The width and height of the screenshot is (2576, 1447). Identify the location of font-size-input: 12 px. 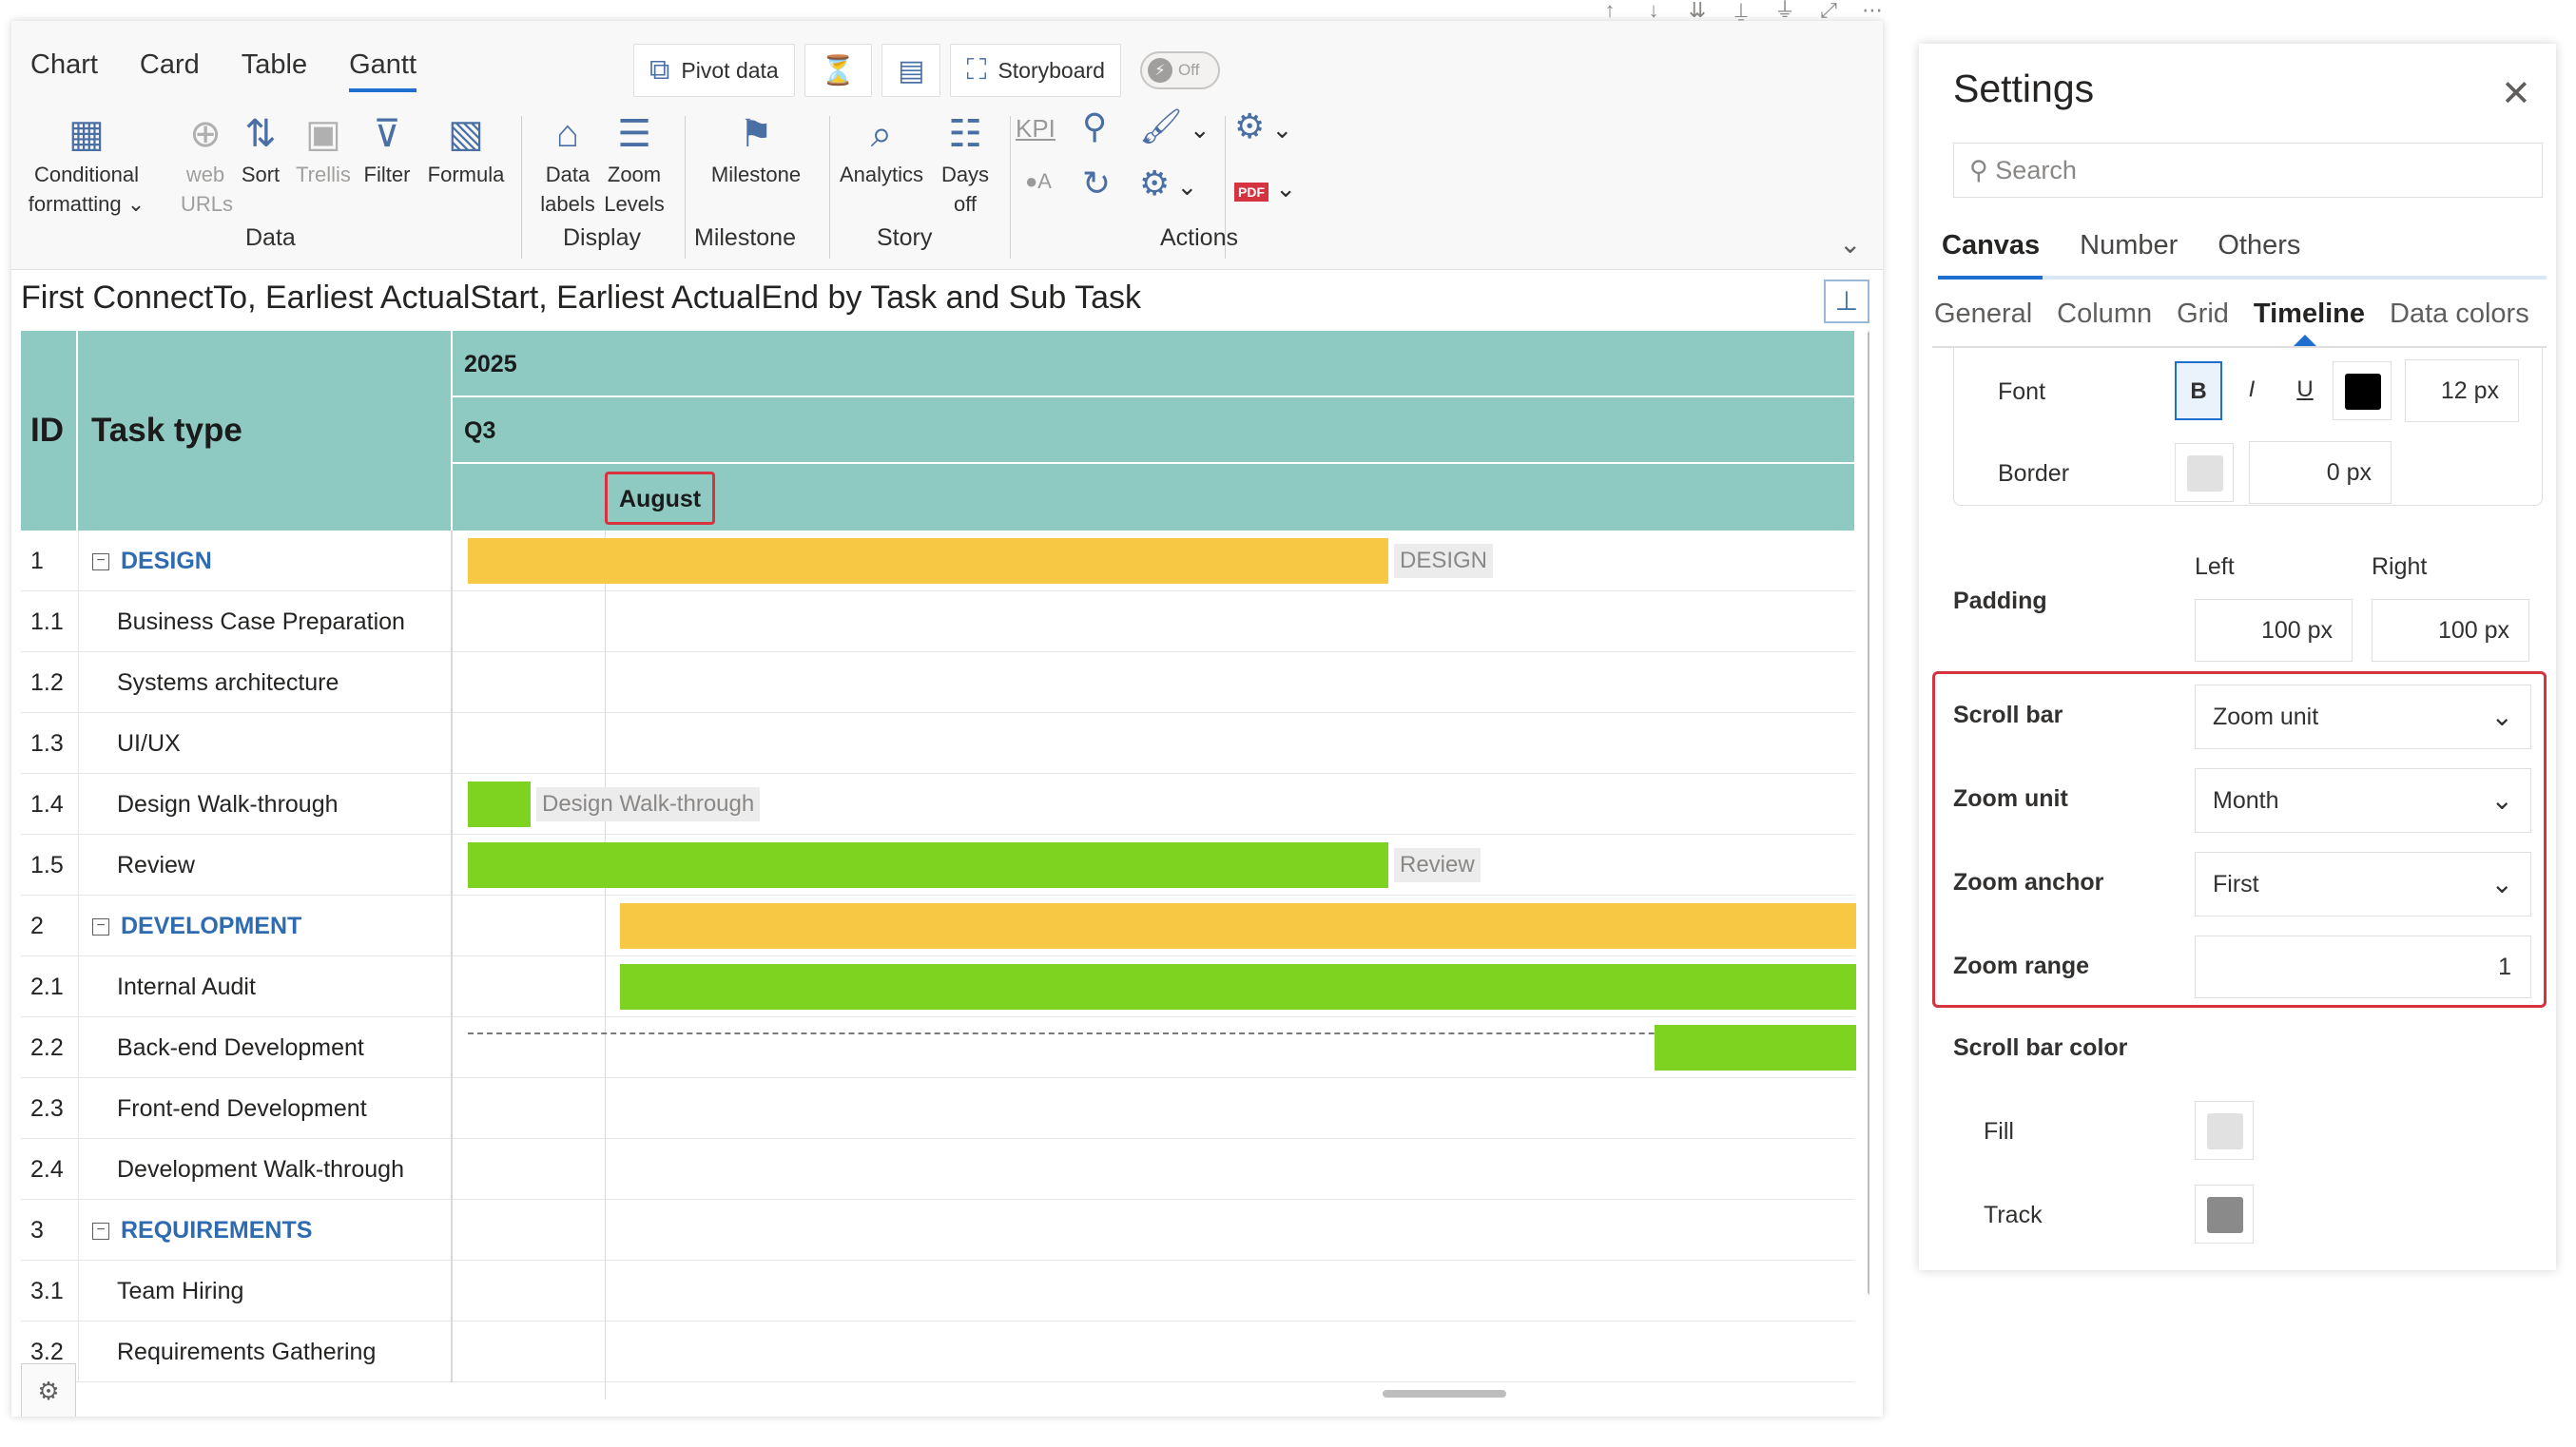
(2462, 390).